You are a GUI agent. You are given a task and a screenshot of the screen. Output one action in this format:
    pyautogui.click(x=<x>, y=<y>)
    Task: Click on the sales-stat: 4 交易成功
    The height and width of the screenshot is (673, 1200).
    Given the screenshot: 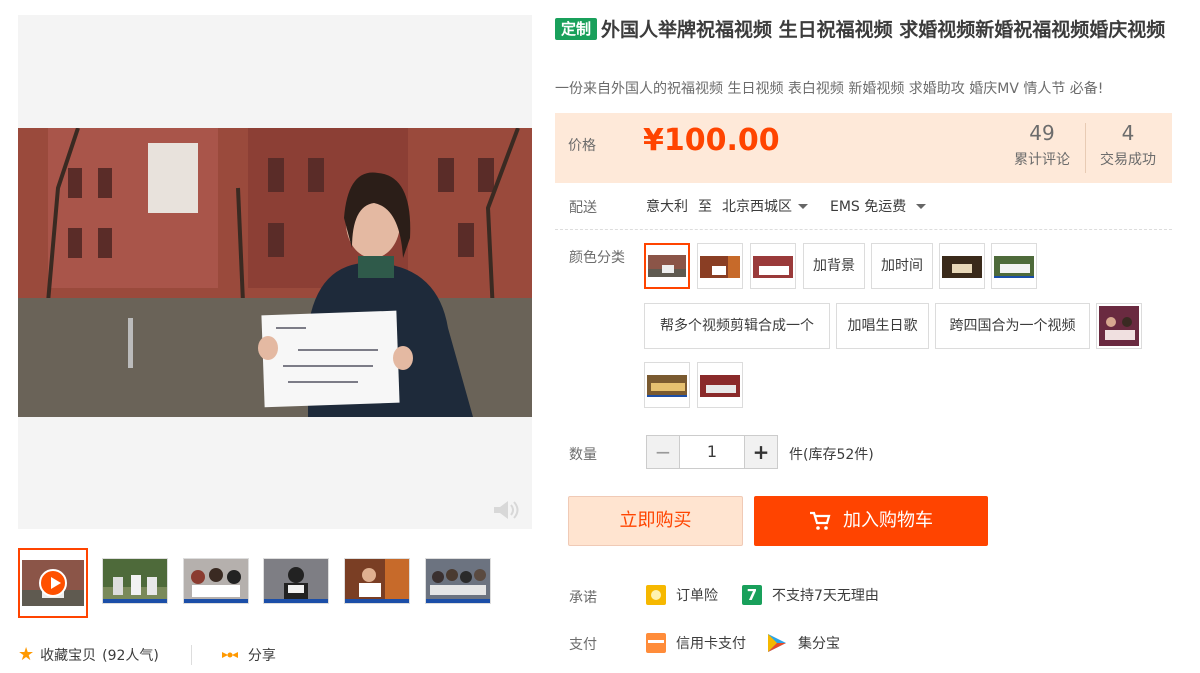 What is the action you would take?
    pyautogui.click(x=1128, y=145)
    